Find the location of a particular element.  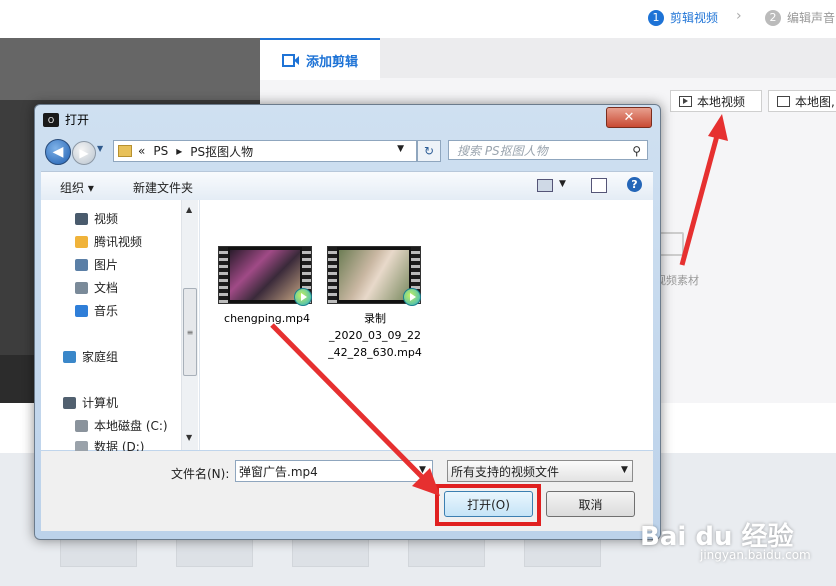

arrow-to-open is located at coordinates (355, 409).